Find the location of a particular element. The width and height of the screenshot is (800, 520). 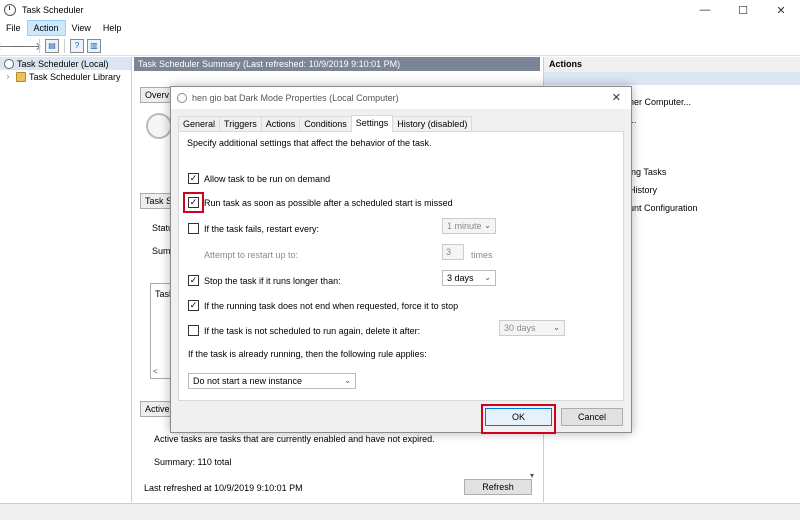

allow-run-label: Allow task to be run on demand is located at coordinates (267, 179).